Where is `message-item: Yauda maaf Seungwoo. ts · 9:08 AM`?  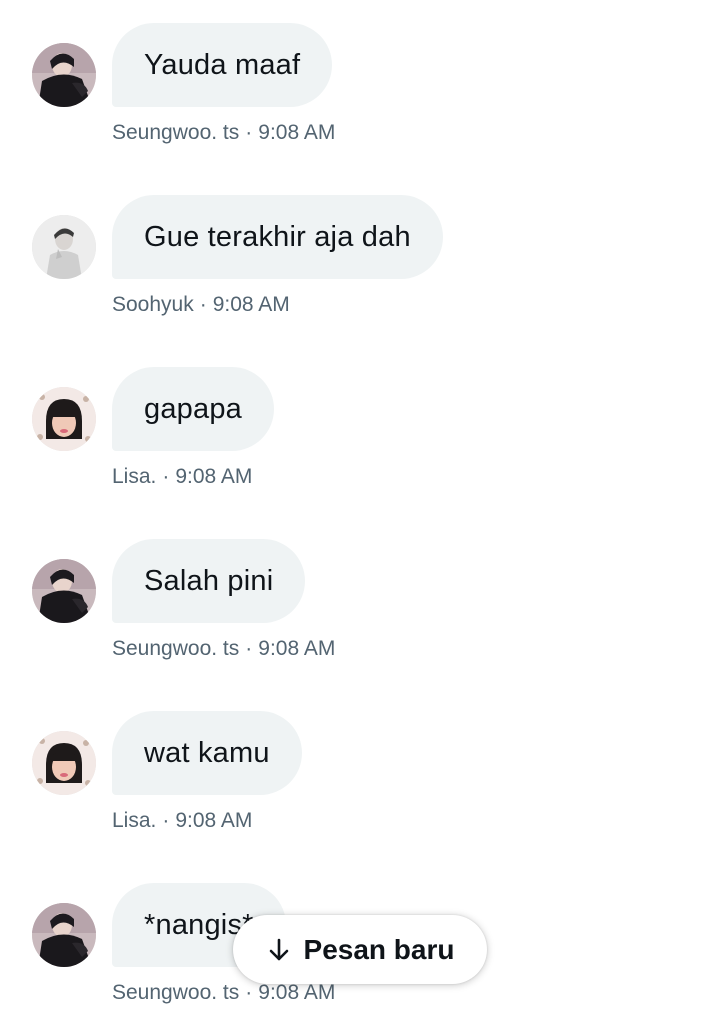
message-item: Yauda maaf Seungwoo. ts · 9:08 AM is located at coordinates (357, 98).